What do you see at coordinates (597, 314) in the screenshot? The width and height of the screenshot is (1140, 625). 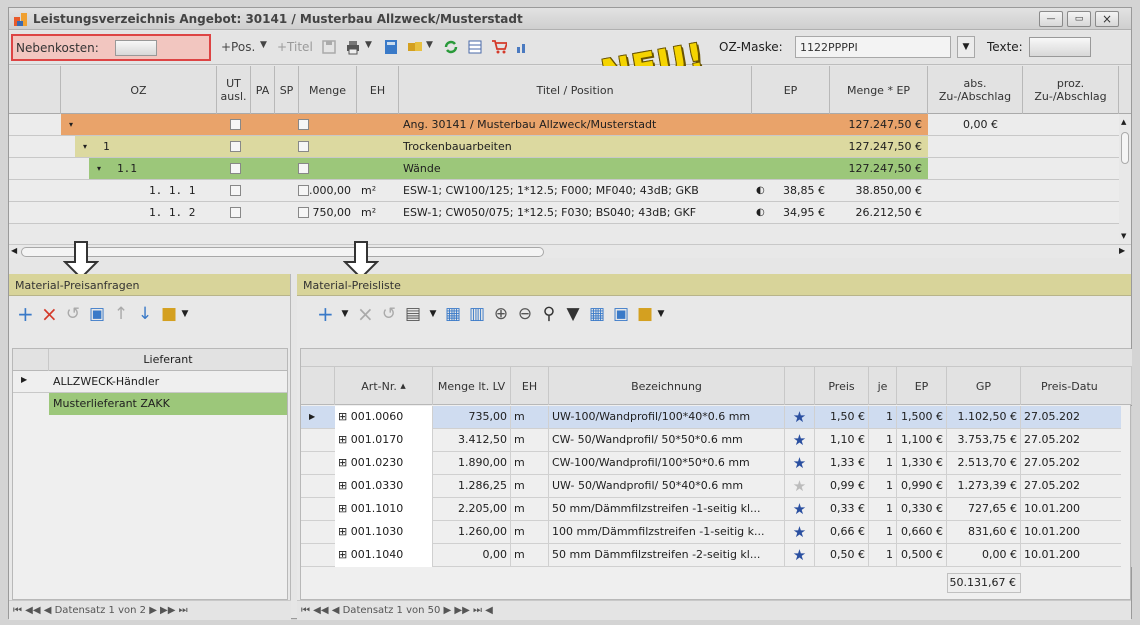 I see `grid-settings-icon: ▦` at bounding box center [597, 314].